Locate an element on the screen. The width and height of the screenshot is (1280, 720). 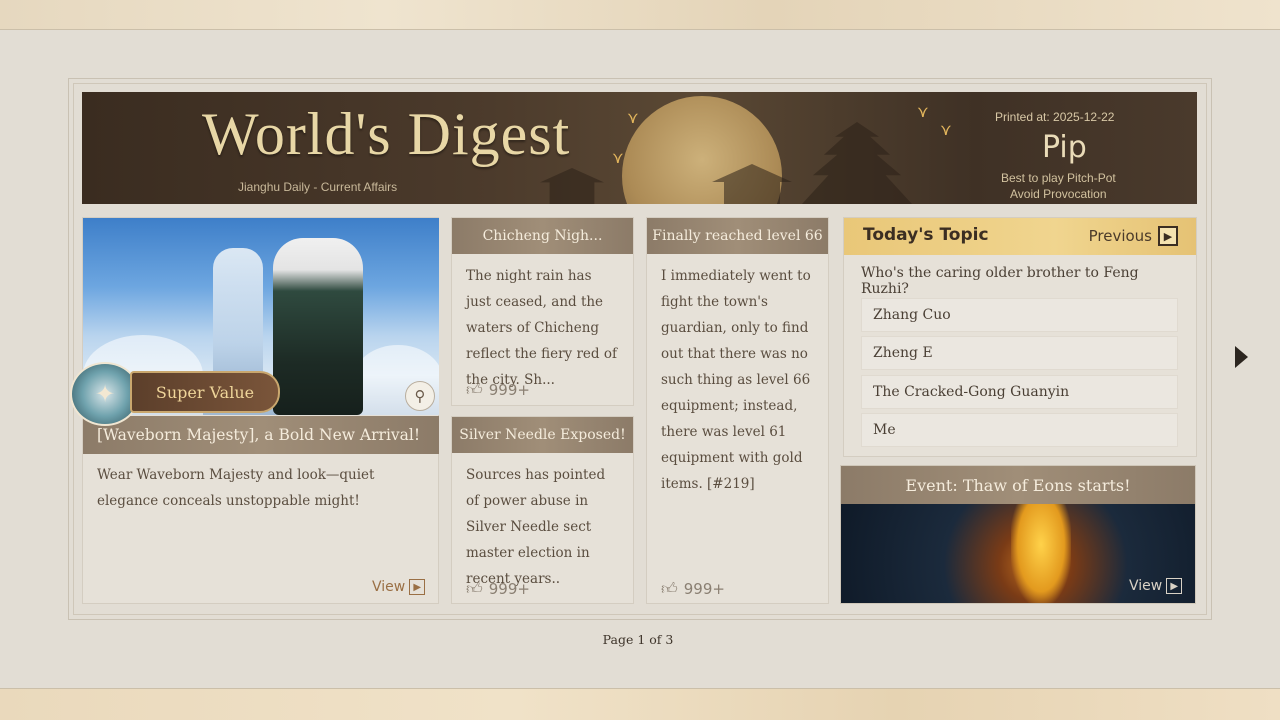
daily-hint-avoid: Avoid Provocation is located at coordinates (1058, 194).